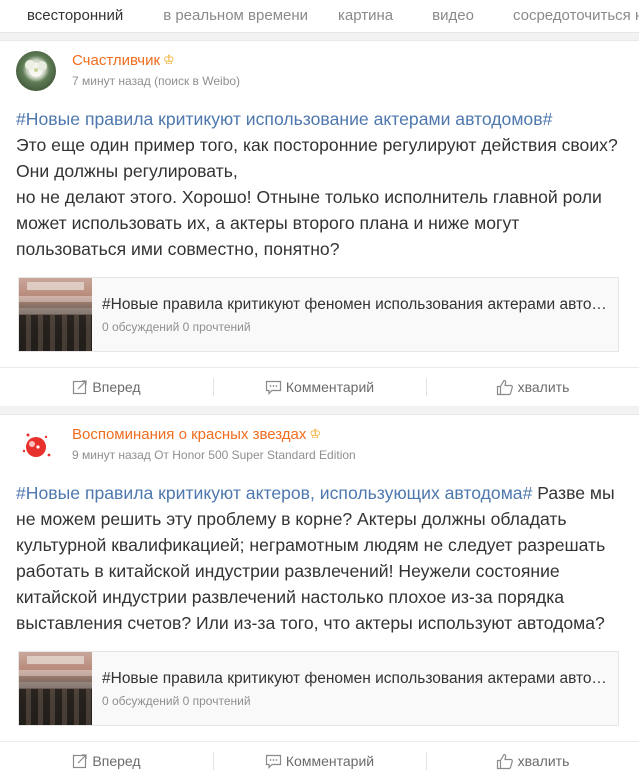  What do you see at coordinates (375, 16) in the screenshot?
I see `tab-pictures: картина` at bounding box center [375, 16].